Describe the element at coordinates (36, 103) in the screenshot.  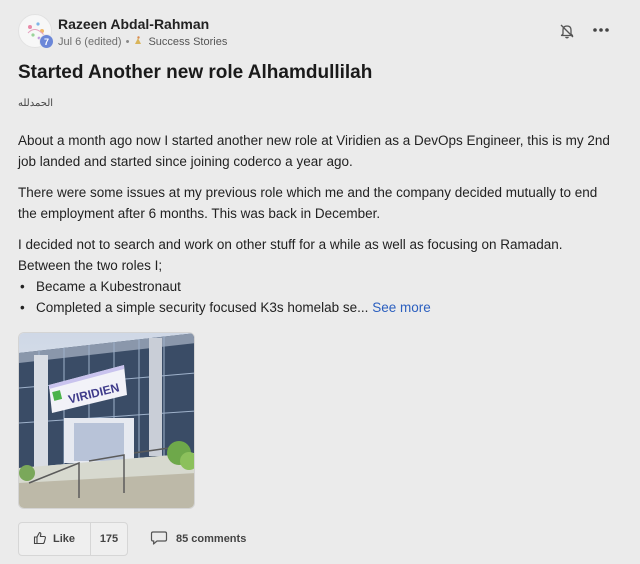
I see `post-arabic-line: الحمدلله` at that location.